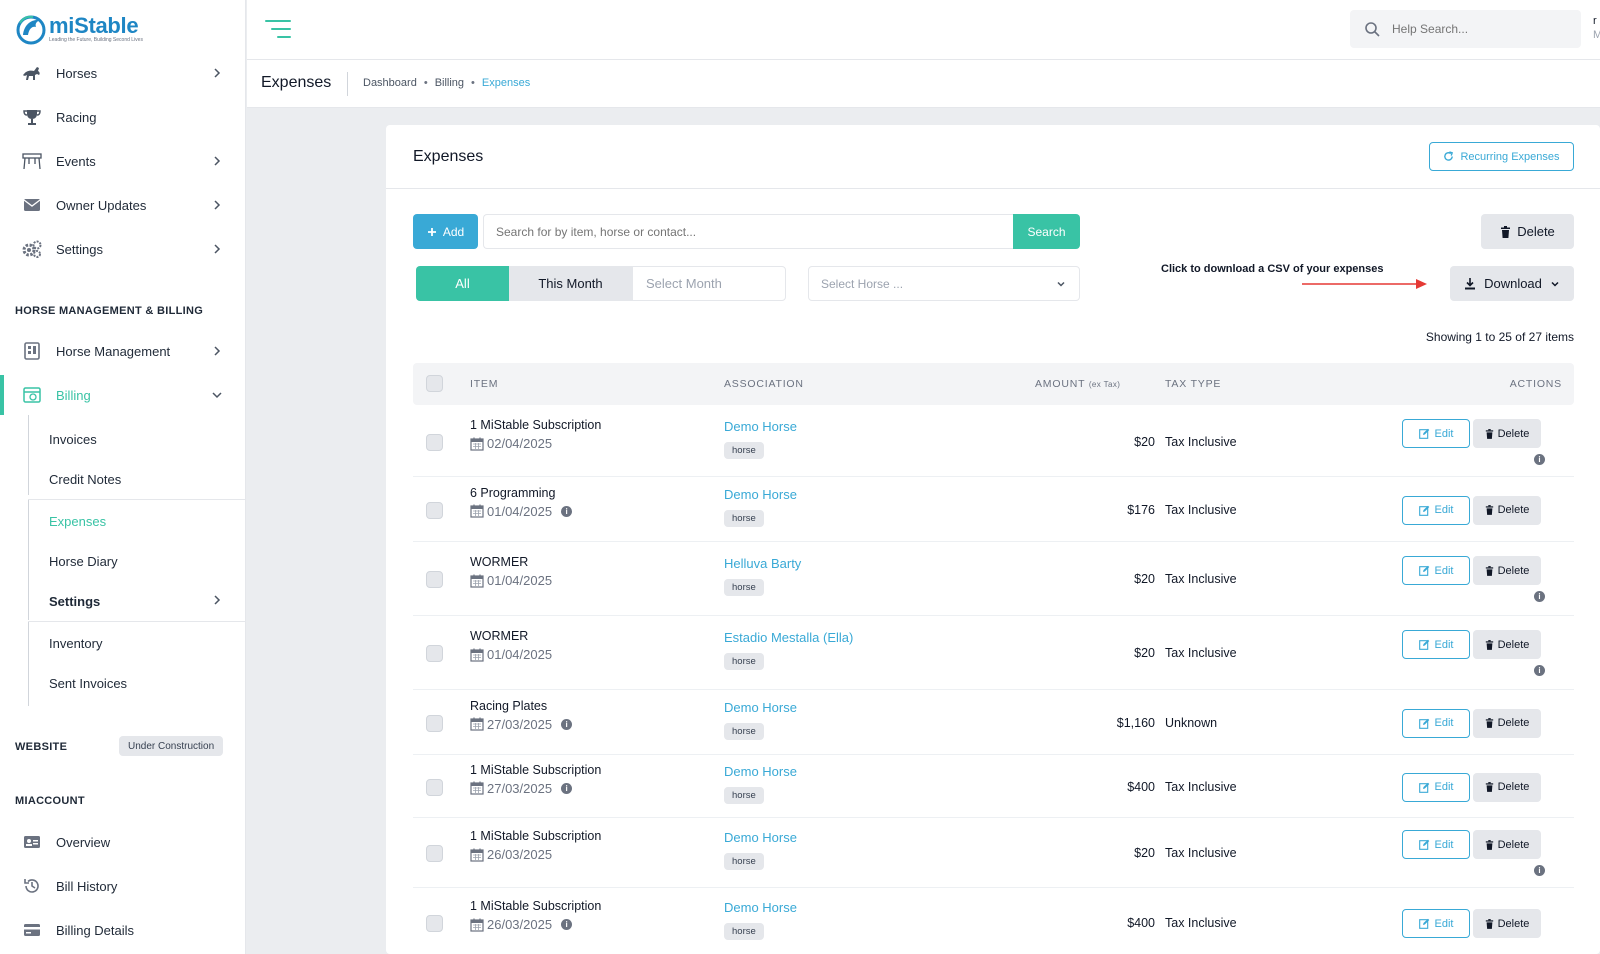 Image resolution: width=1600 pixels, height=954 pixels. Describe the element at coordinates (390, 83) in the screenshot. I see `breadcrumb-dashboard: Dashboard` at that location.